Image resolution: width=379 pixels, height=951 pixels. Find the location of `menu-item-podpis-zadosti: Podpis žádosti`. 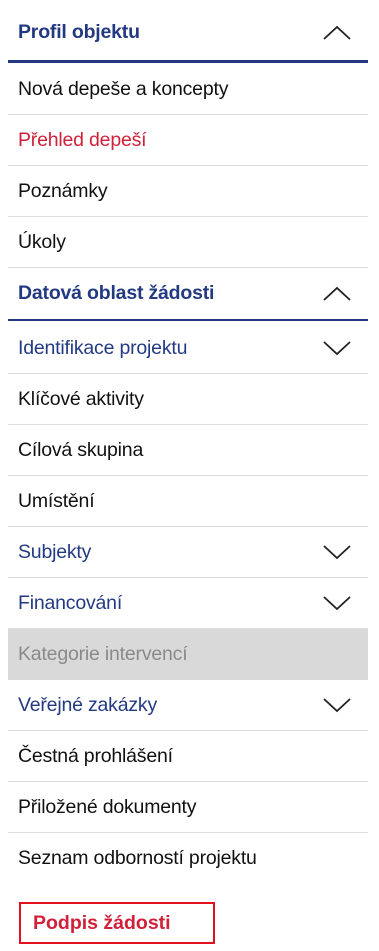

menu-item-podpis-zadosti: Podpis žádosti is located at coordinates (117, 923).